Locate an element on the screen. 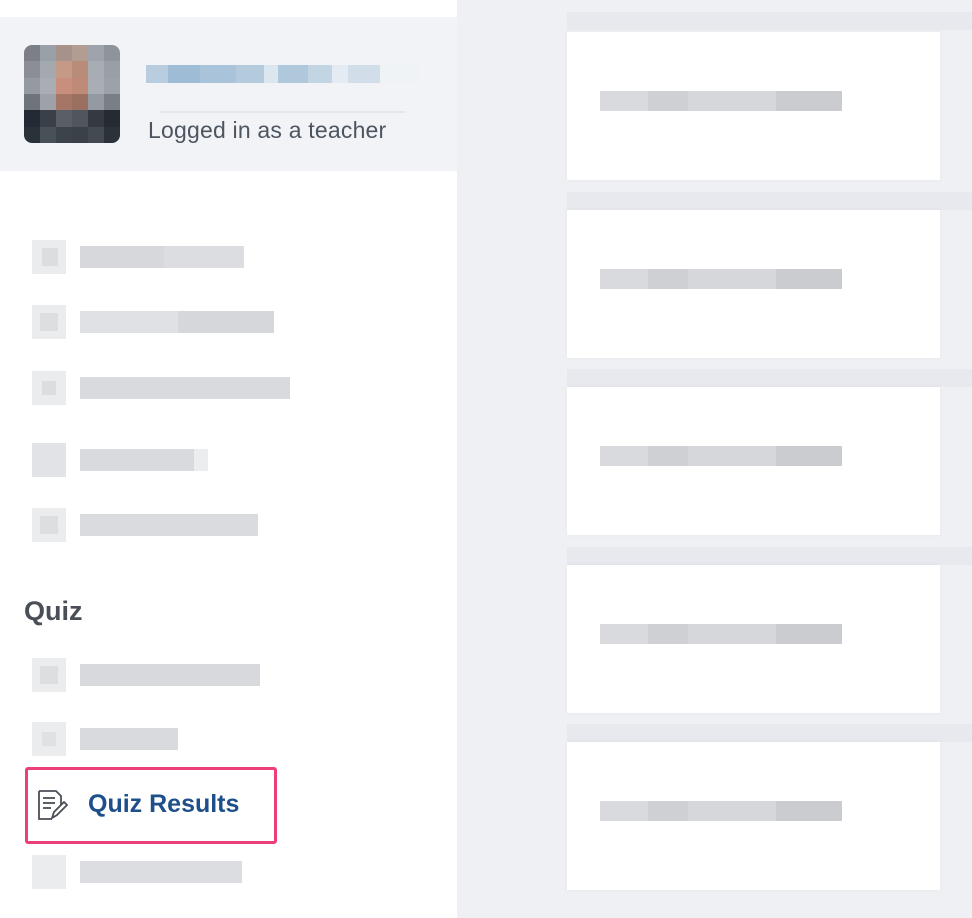  user-profile-panel: Logged in as a teacher is located at coordinates (228, 94).